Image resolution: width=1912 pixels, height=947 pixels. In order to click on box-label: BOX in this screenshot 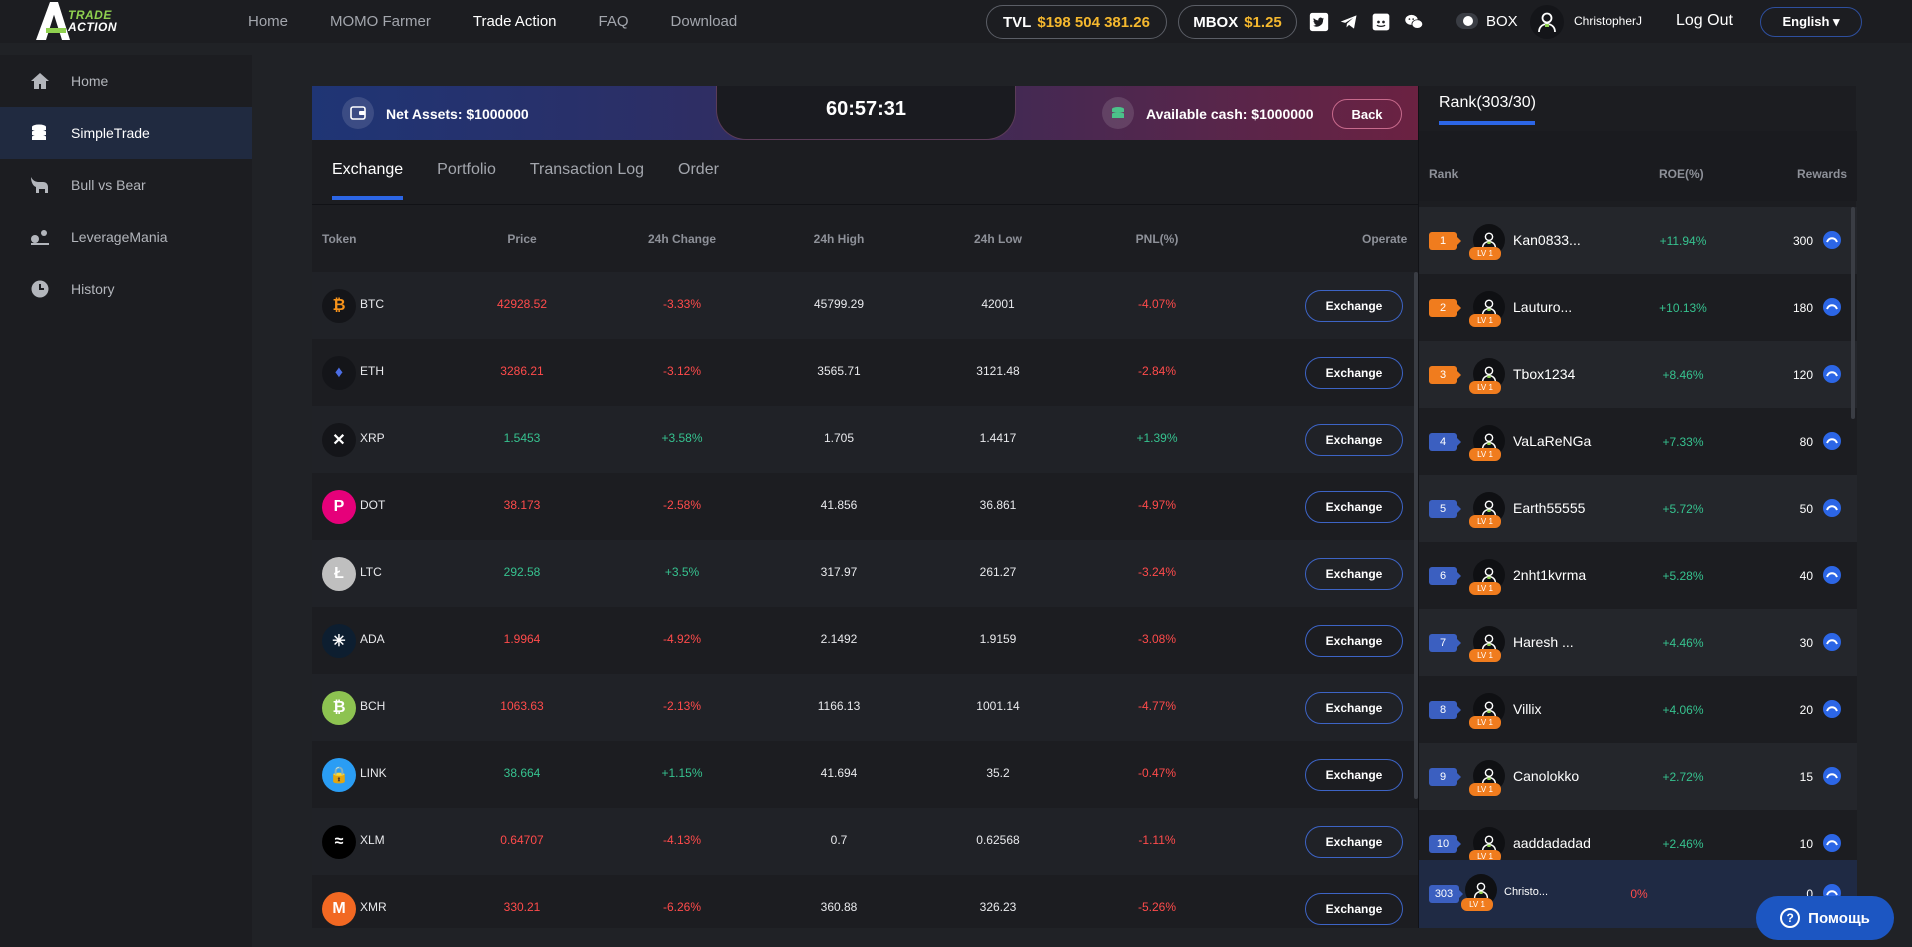, I will do `click(1502, 21)`.